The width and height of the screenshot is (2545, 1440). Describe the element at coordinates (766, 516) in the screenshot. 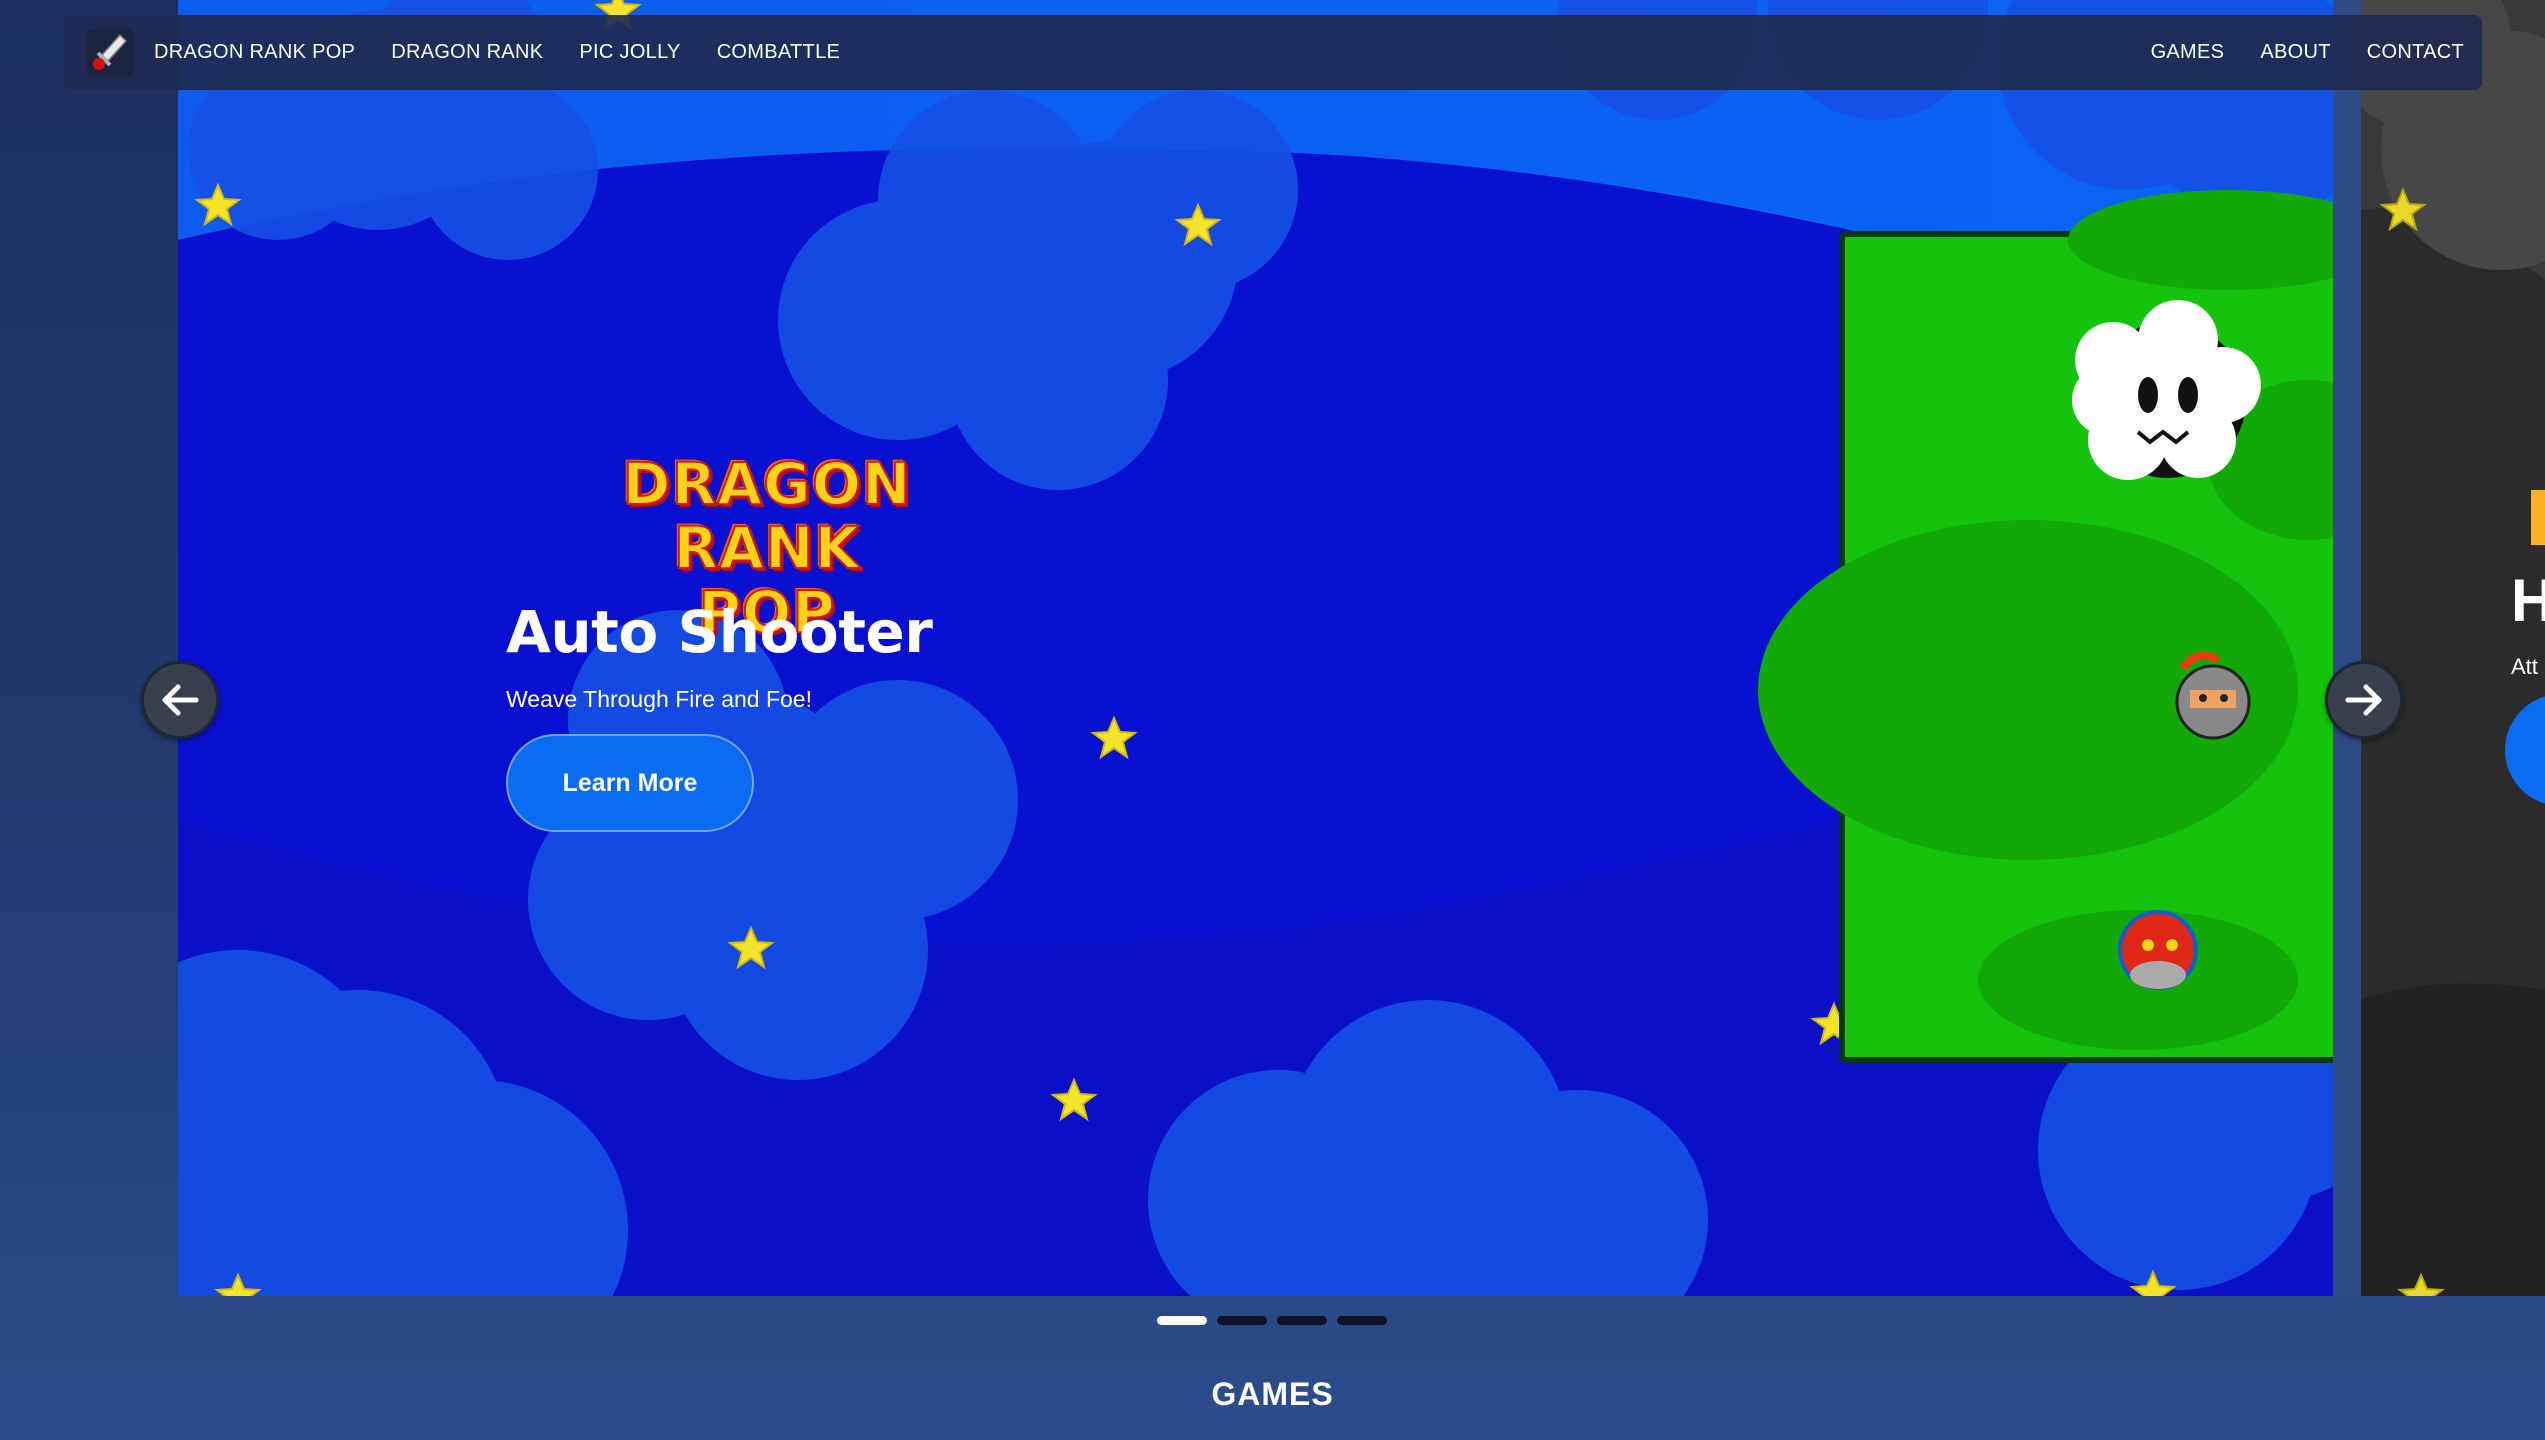

I see `game-logo-line1: DRAGON RANK` at that location.